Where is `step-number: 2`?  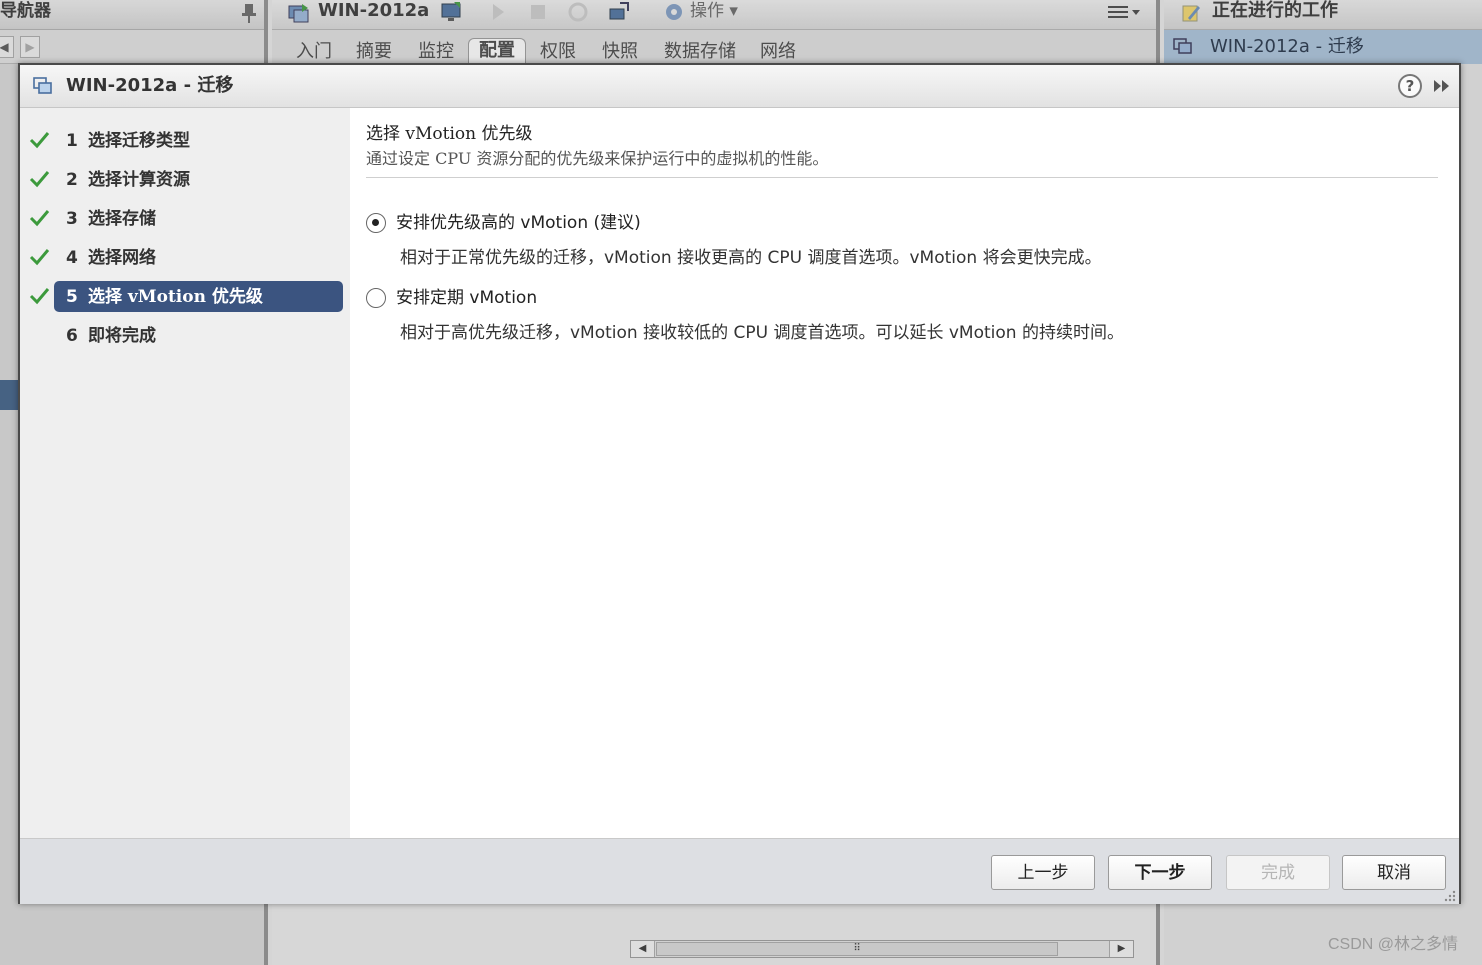 step-number: 2 is located at coordinates (72, 180).